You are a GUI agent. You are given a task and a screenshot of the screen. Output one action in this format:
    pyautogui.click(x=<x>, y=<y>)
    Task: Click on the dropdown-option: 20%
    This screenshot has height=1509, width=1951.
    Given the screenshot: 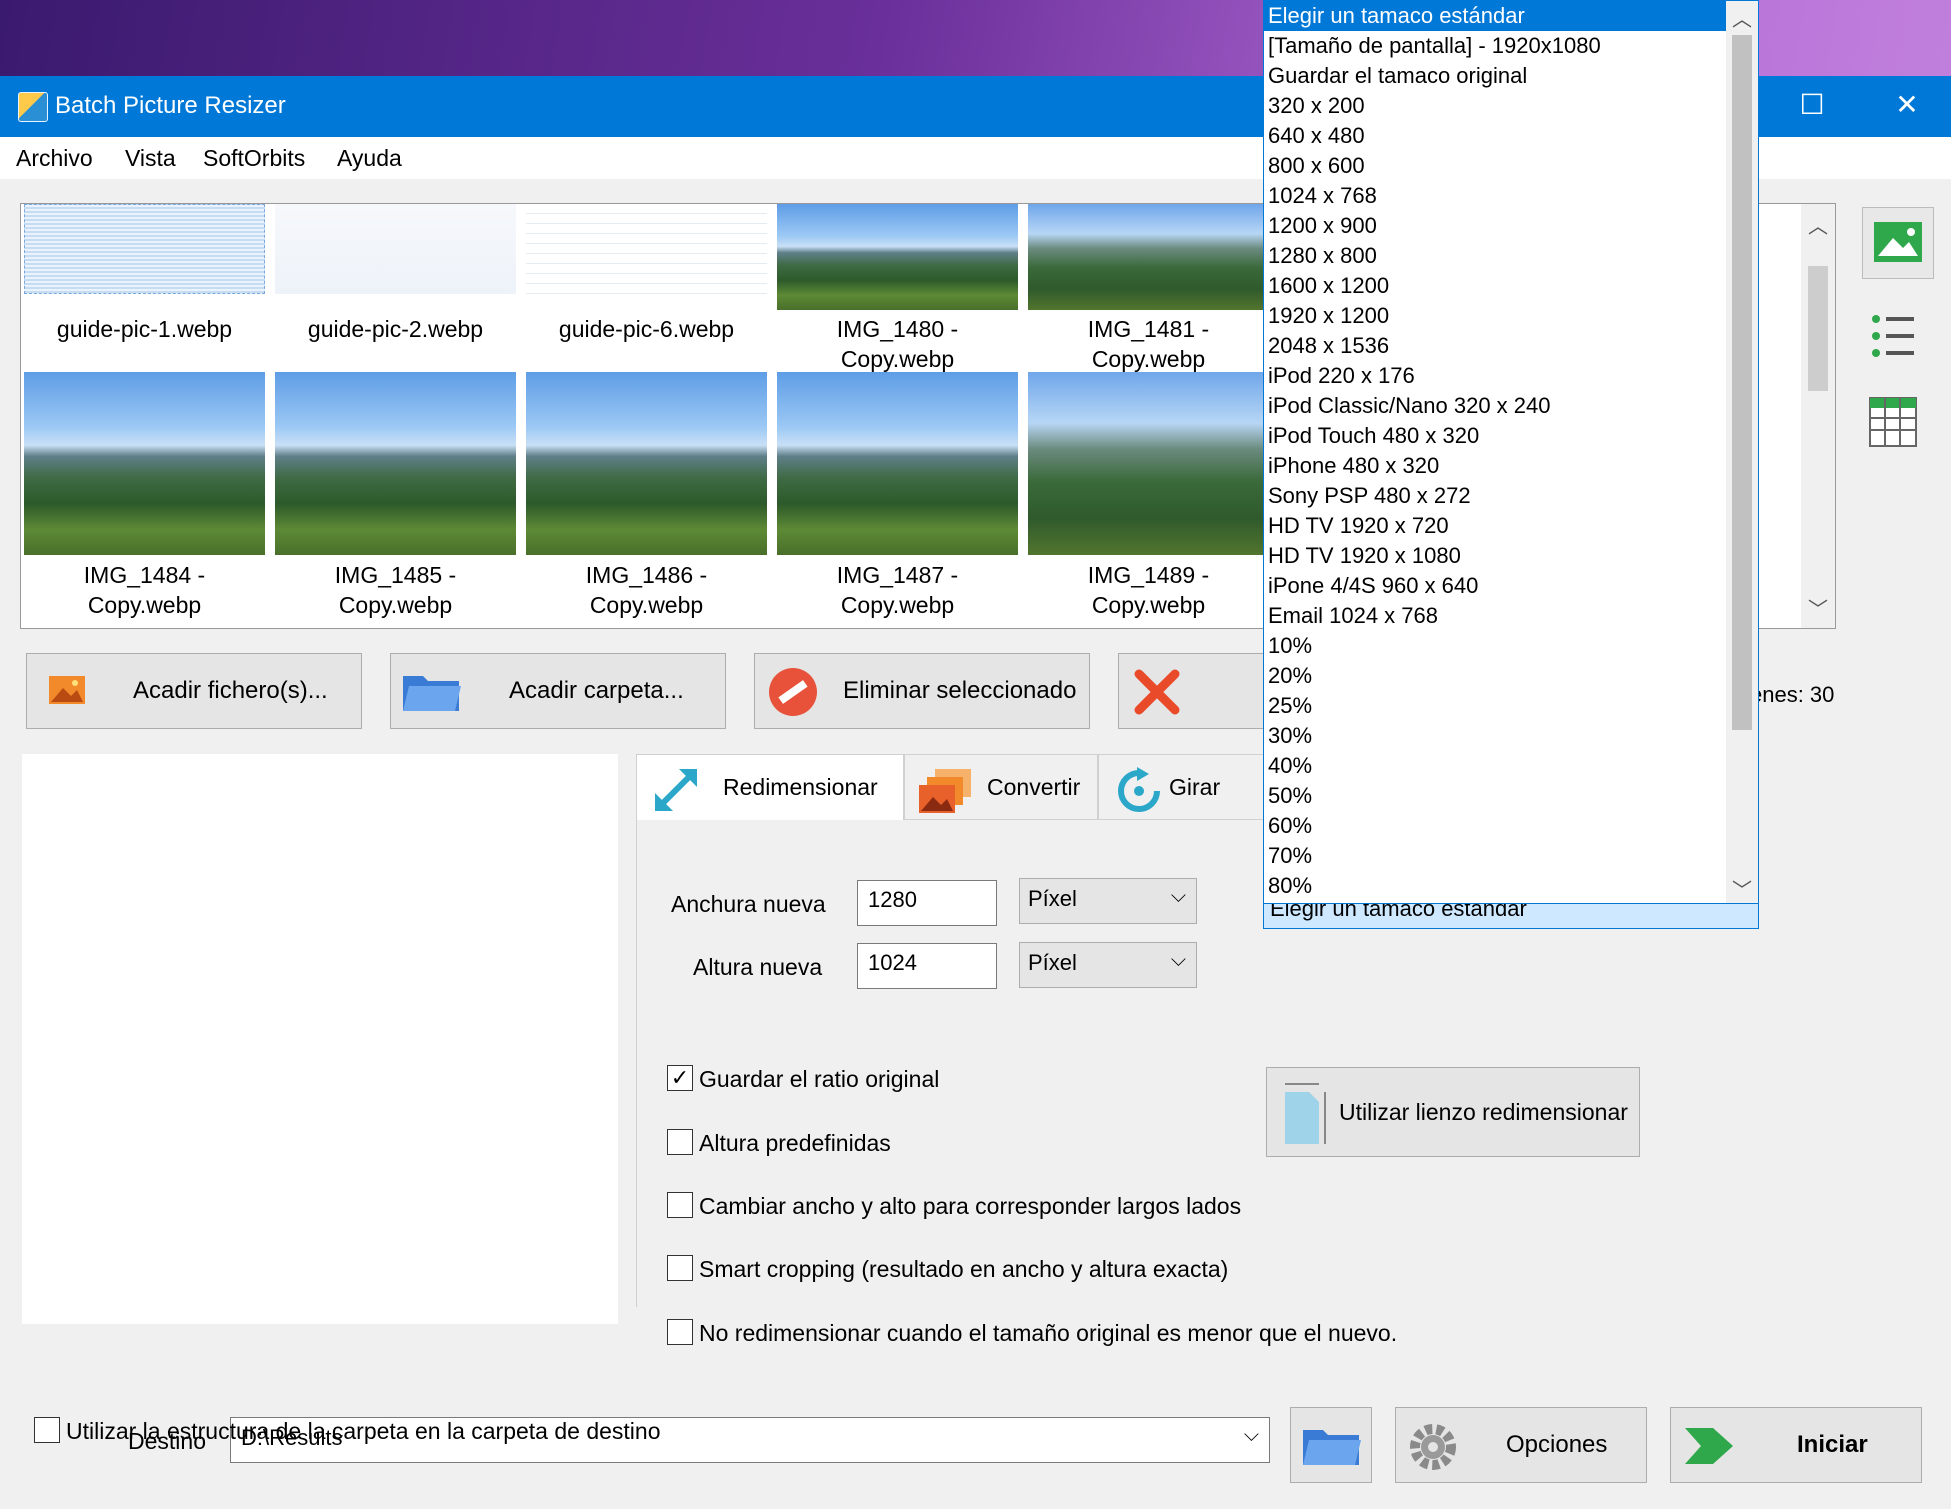 What is the action you would take?
    pyautogui.click(x=1495, y=676)
    